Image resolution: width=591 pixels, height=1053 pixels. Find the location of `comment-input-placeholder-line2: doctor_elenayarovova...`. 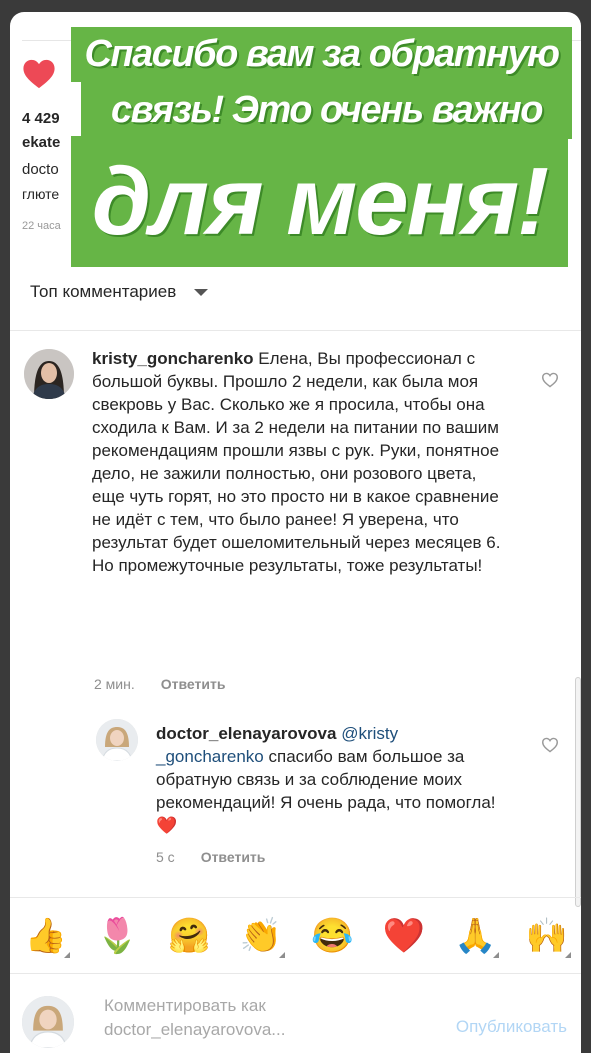

comment-input-placeholder-line2: doctor_elenayarovova... is located at coordinates (195, 1029).